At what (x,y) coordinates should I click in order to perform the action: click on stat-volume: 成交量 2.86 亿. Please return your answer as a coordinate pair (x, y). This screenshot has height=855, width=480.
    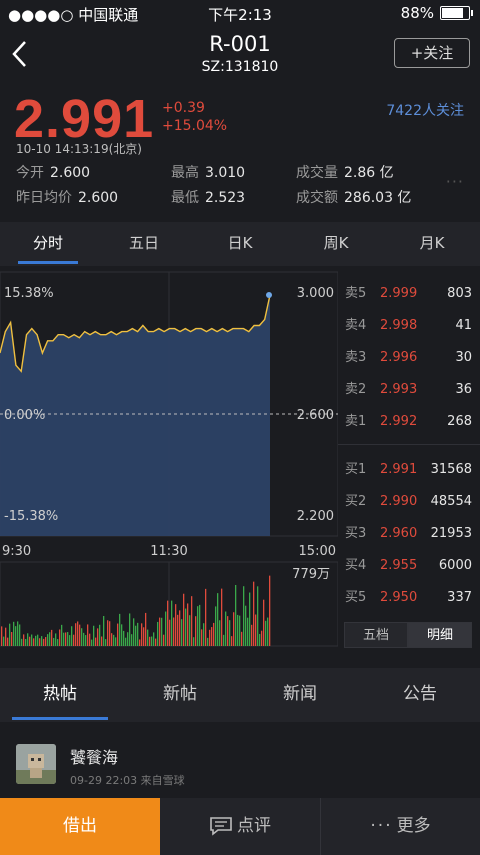
    Looking at the image, I should click on (345, 173).